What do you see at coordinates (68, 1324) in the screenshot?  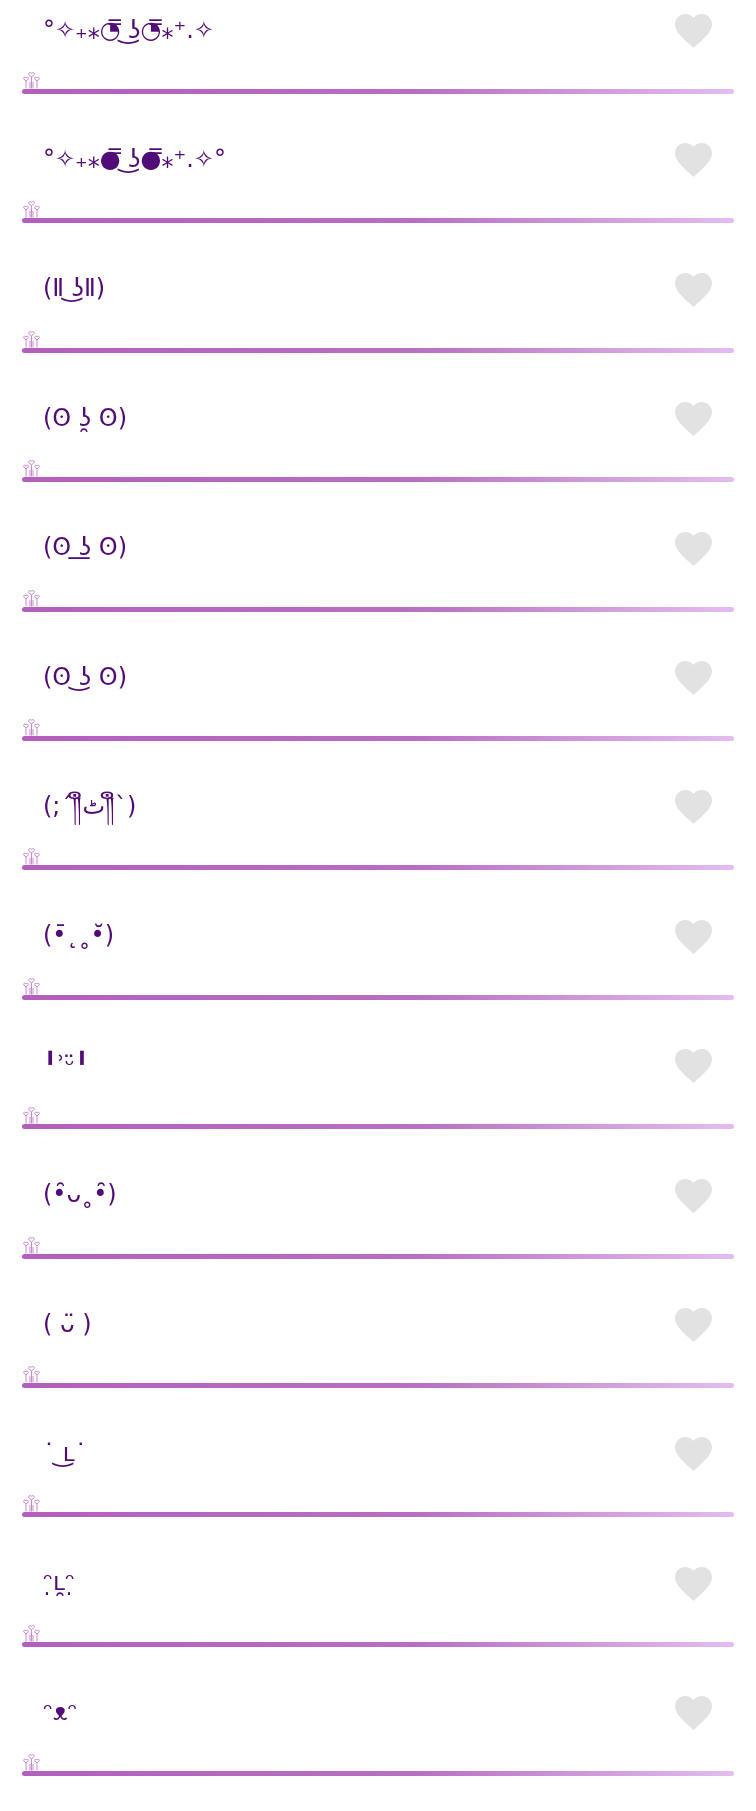 I see `kaomoji-text: ( ᴗ̈ )` at bounding box center [68, 1324].